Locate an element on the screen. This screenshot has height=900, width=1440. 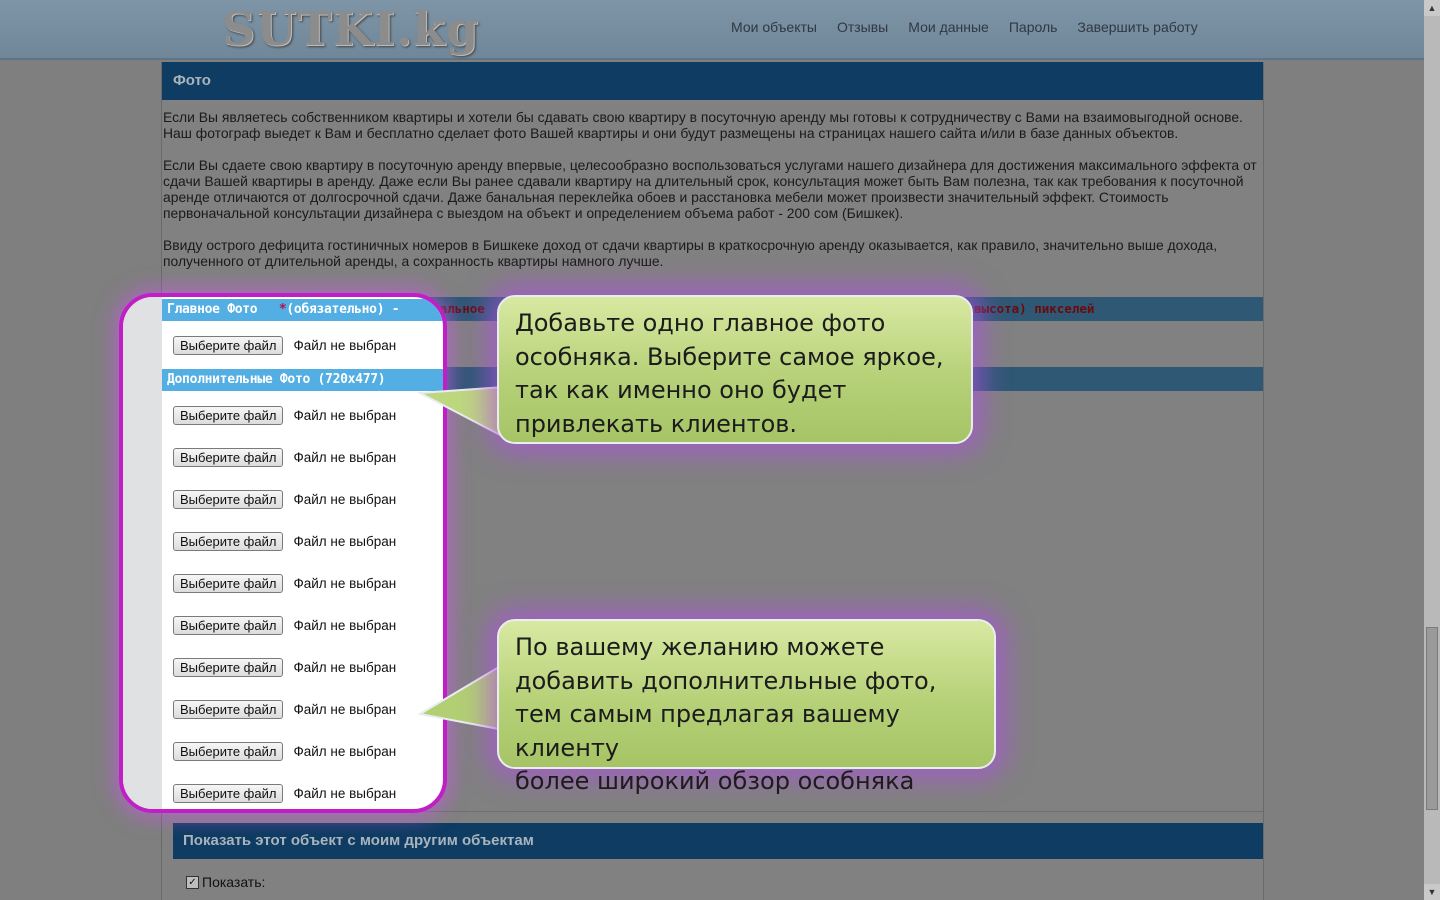
panel-margin is located at coordinates (142, 553).